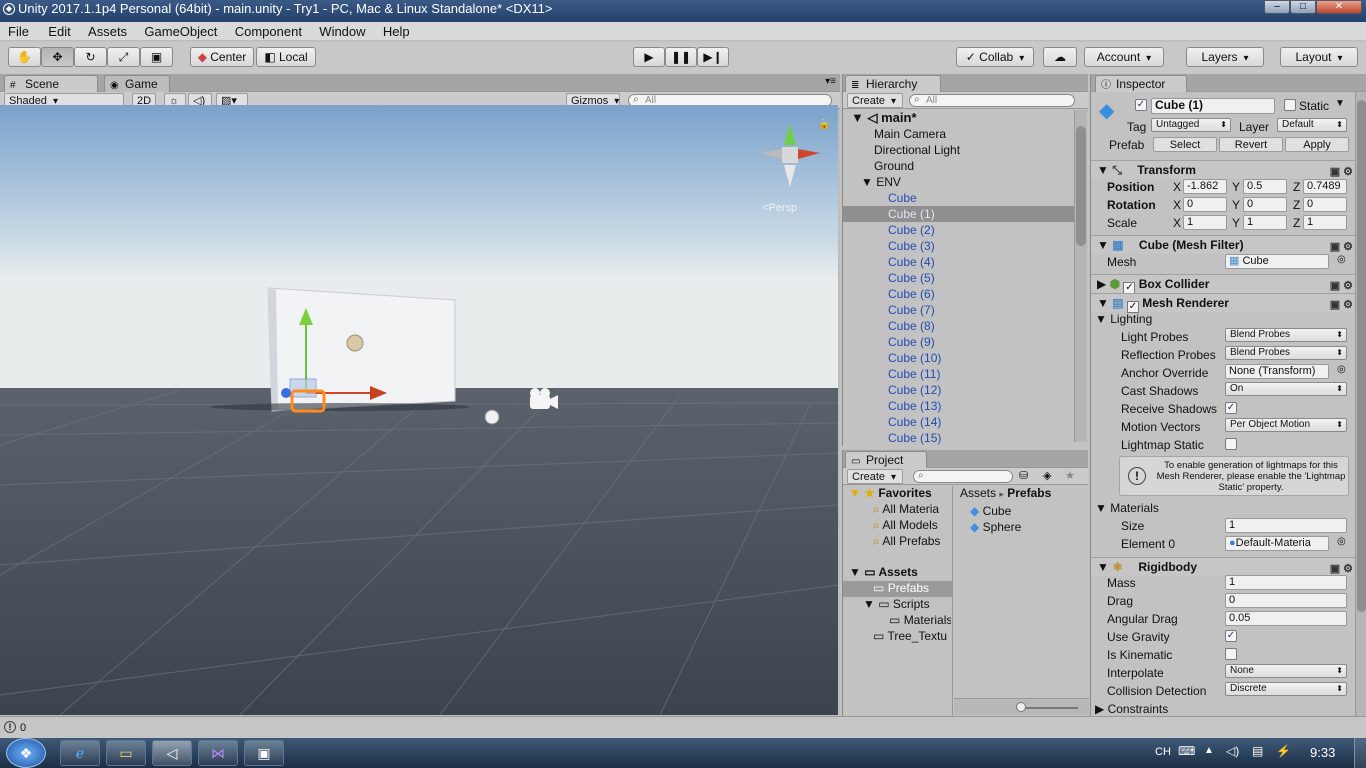 The width and height of the screenshot is (1366, 768). I want to click on projection-label: <Persp, so click(779, 208).